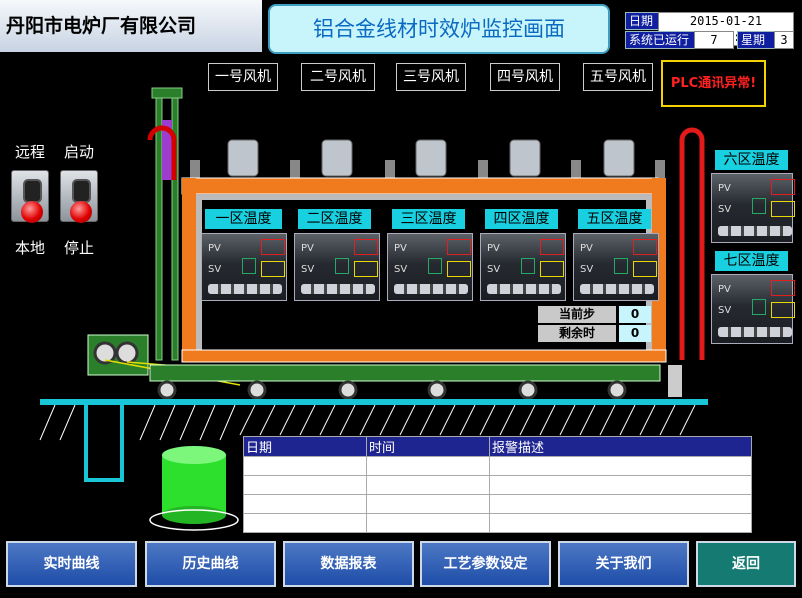  Describe the element at coordinates (104, 443) in the screenshot. I see `quench-pit` at that location.